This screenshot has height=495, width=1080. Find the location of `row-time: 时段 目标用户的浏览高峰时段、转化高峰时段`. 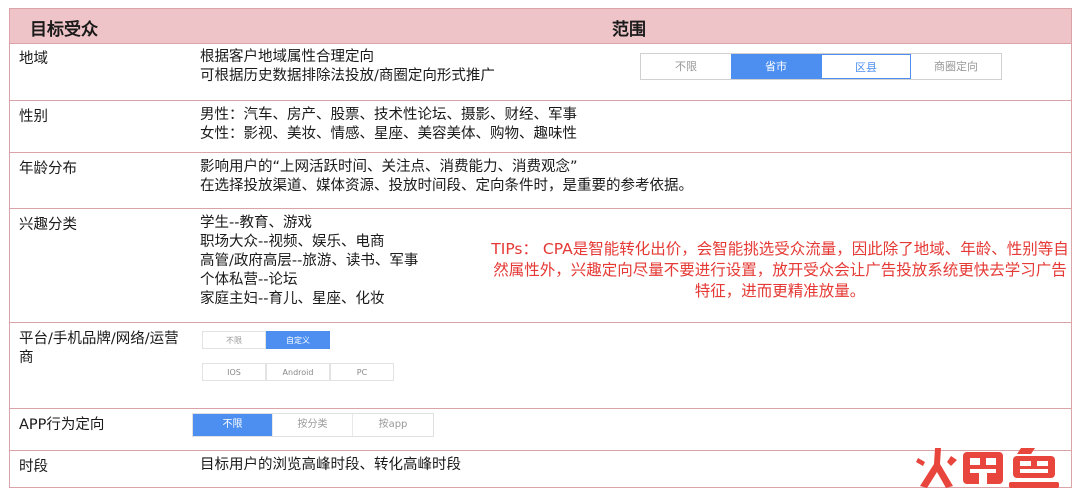

row-time: 时段 目标用户的浏览高峰时段、转化高峰时段 is located at coordinates (540, 470).